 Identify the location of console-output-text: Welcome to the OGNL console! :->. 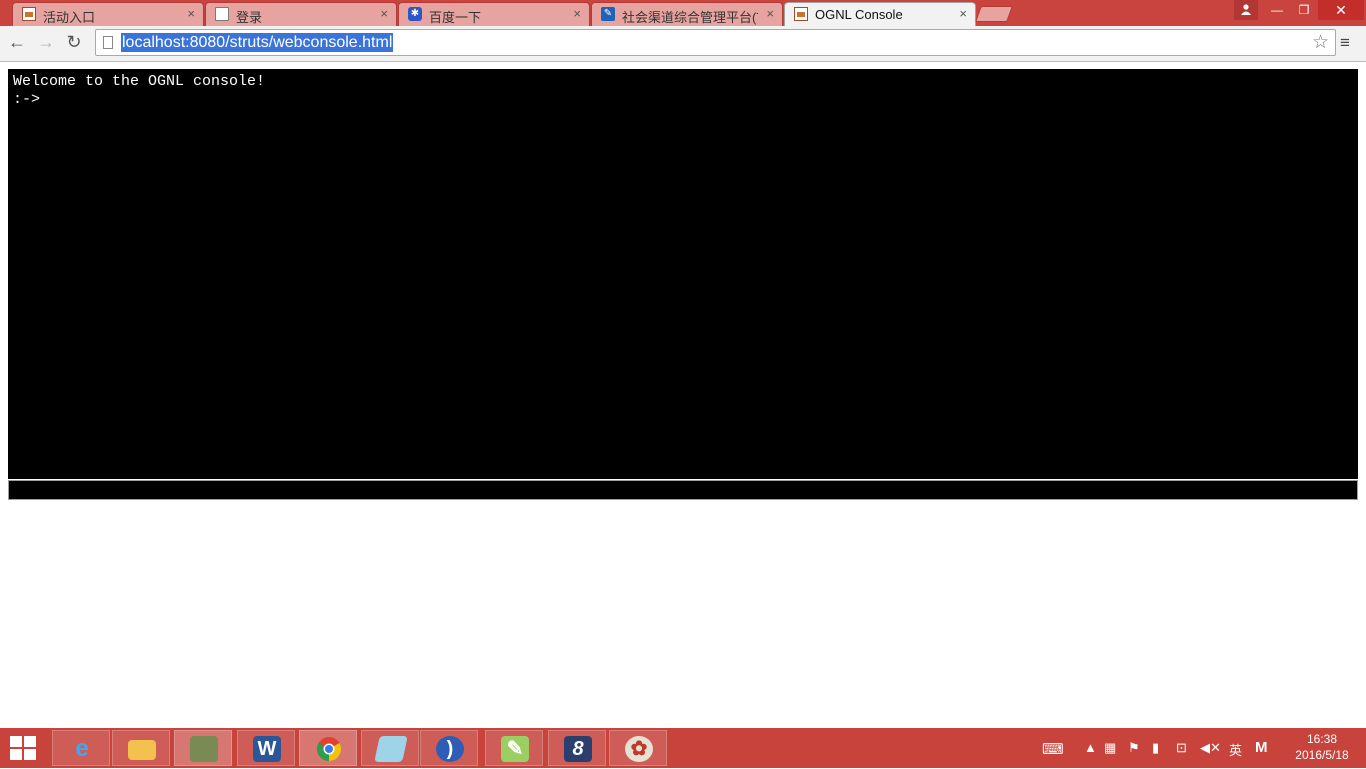
(139, 90).